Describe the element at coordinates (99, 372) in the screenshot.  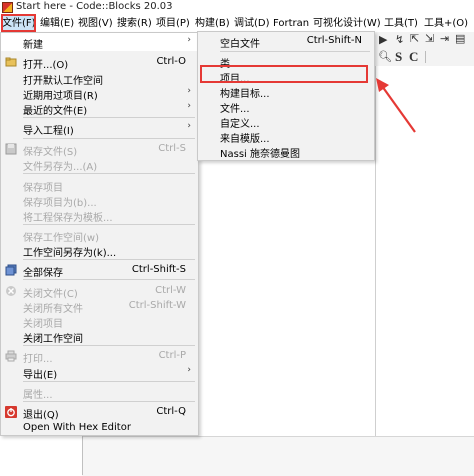
I see `file-menu-export: 导出(E) ›` at that location.